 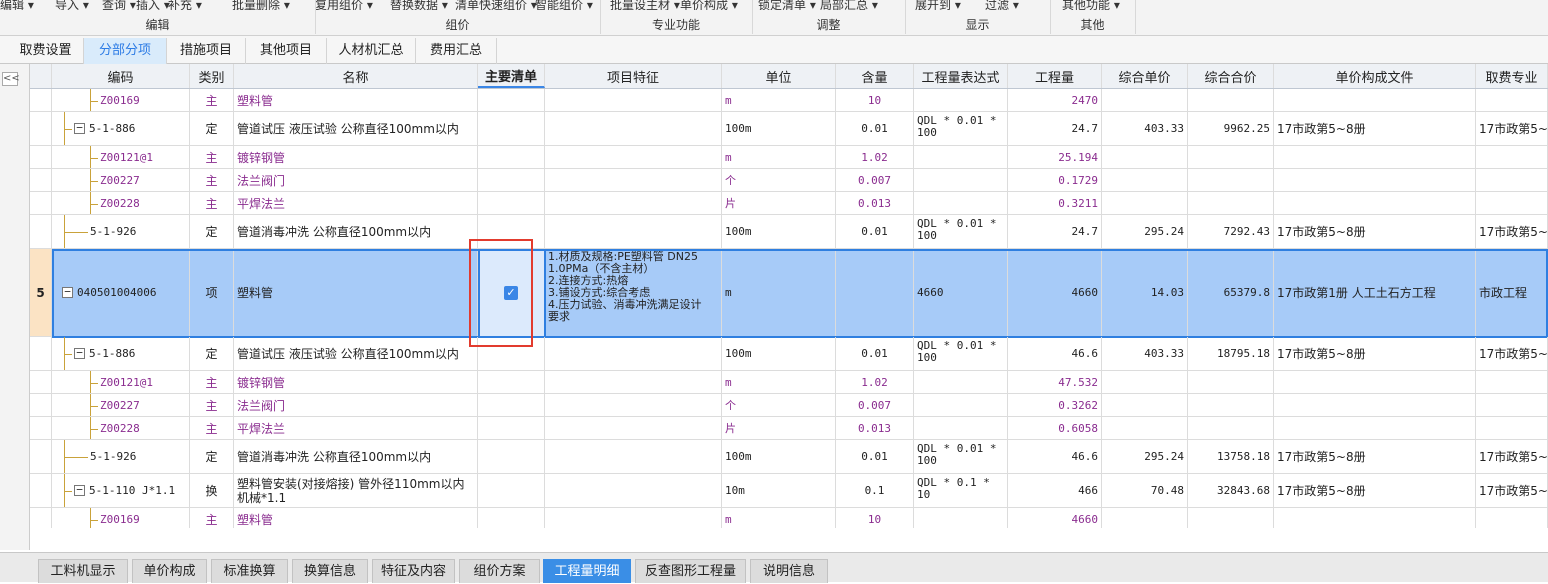 I want to click on main-list-checkbox: ✓, so click(x=511, y=292).